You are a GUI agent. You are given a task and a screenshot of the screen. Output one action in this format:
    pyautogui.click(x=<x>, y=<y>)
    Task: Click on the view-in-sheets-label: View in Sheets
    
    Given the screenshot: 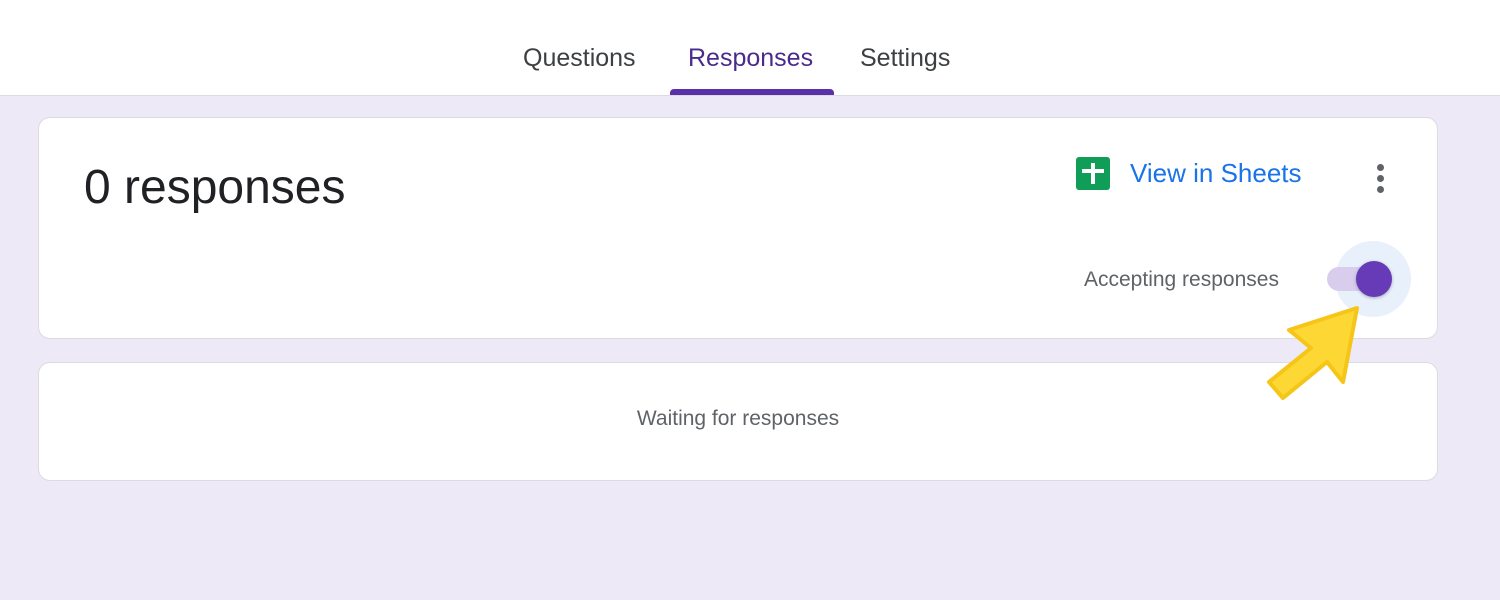 What is the action you would take?
    pyautogui.click(x=1216, y=172)
    